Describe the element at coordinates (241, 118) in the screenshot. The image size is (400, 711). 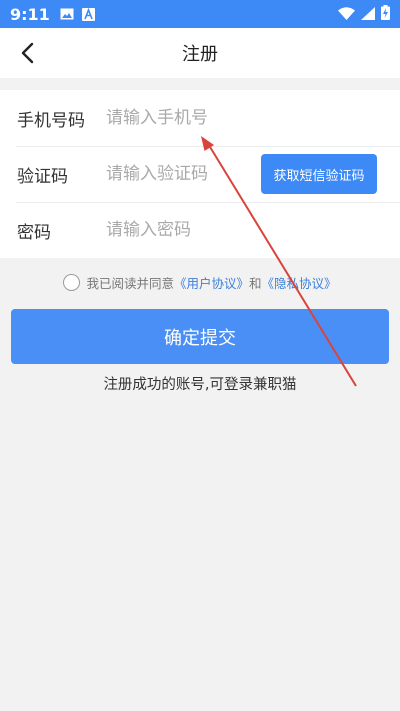
I see `phone-input` at that location.